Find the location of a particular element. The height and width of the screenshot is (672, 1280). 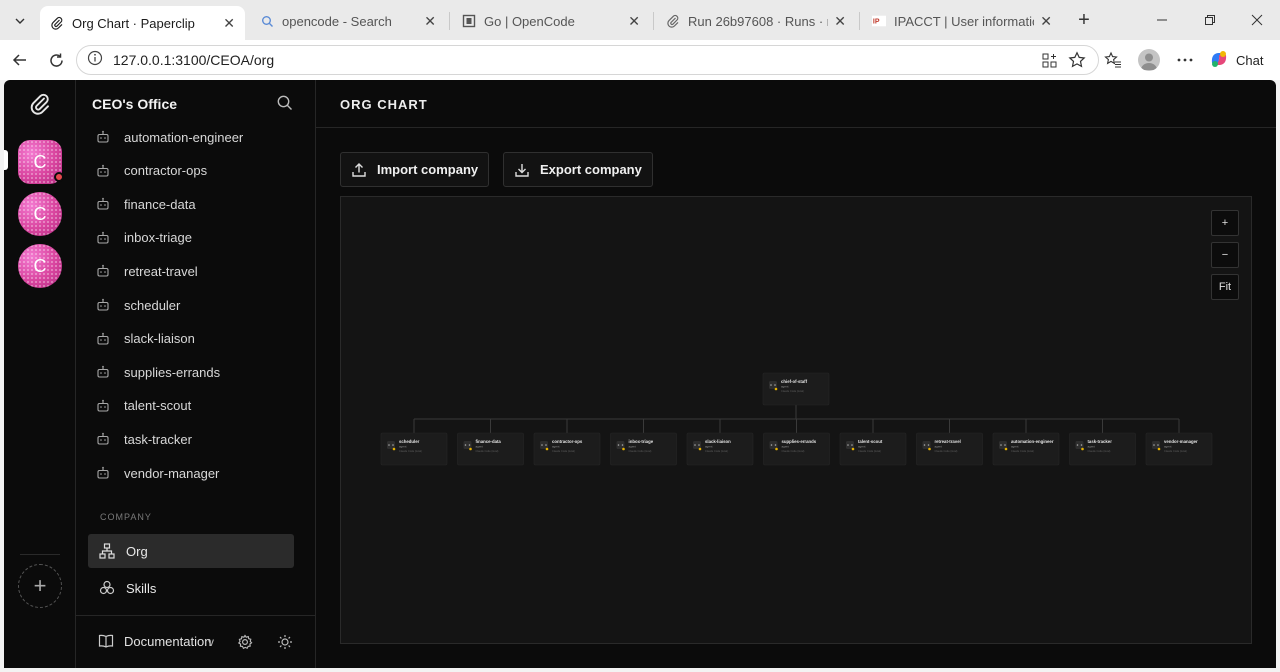

sidebar-agent-item: inbox-triage is located at coordinates (144, 238).